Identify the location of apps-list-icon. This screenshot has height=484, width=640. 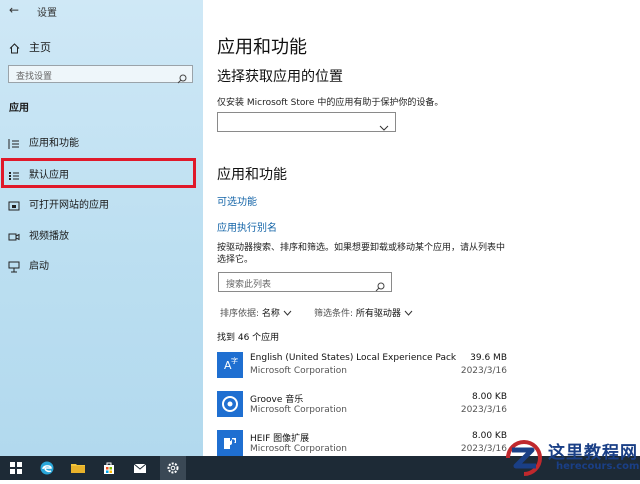
(14, 142).